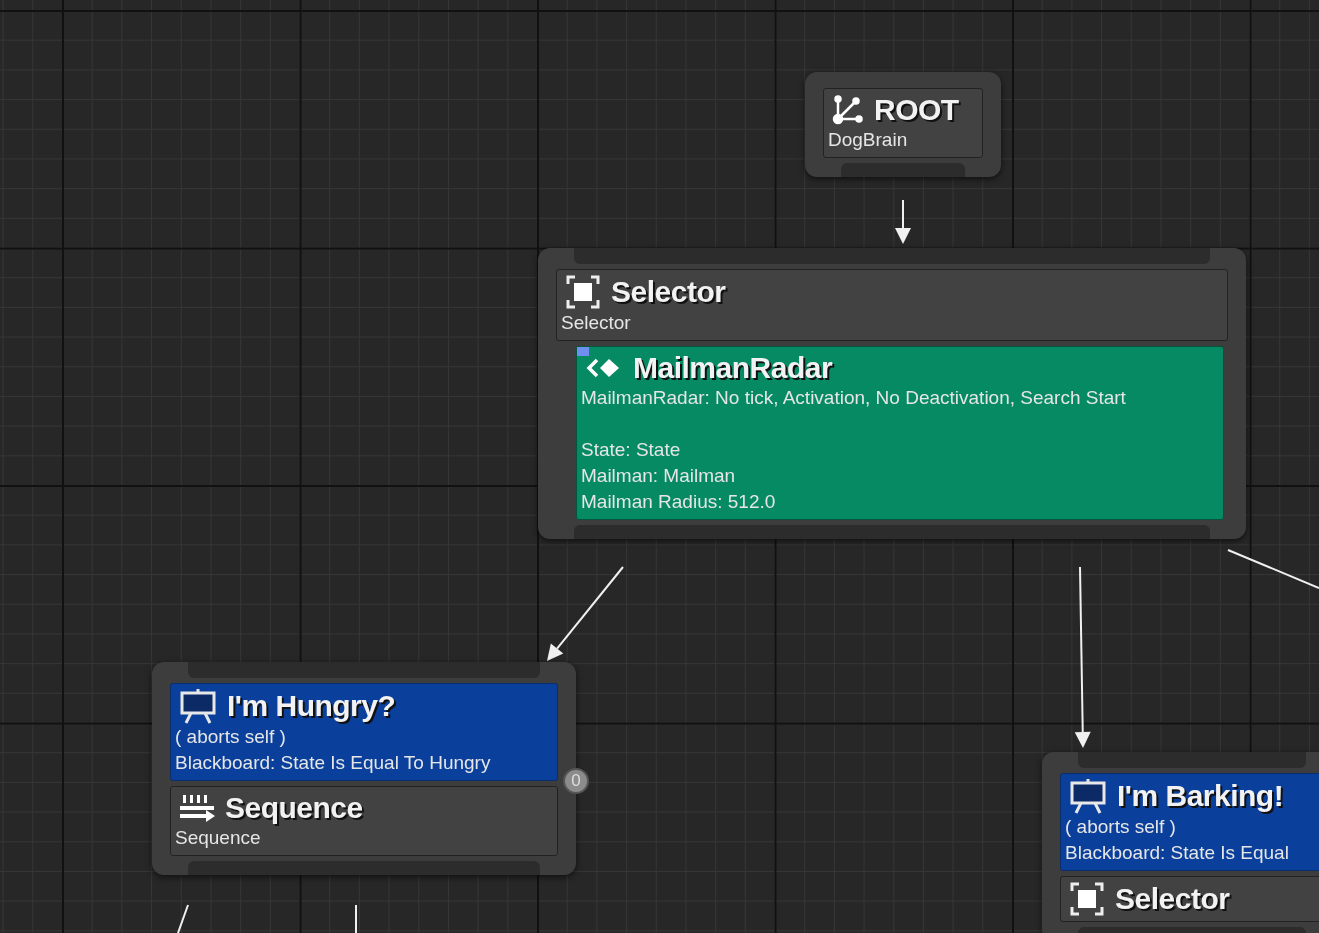 The image size is (1319, 933). Describe the element at coordinates (854, 398) in the screenshot. I see `service-summary: MailmanRadar: No tick, Activation, No Deactivation, Search Start` at that location.